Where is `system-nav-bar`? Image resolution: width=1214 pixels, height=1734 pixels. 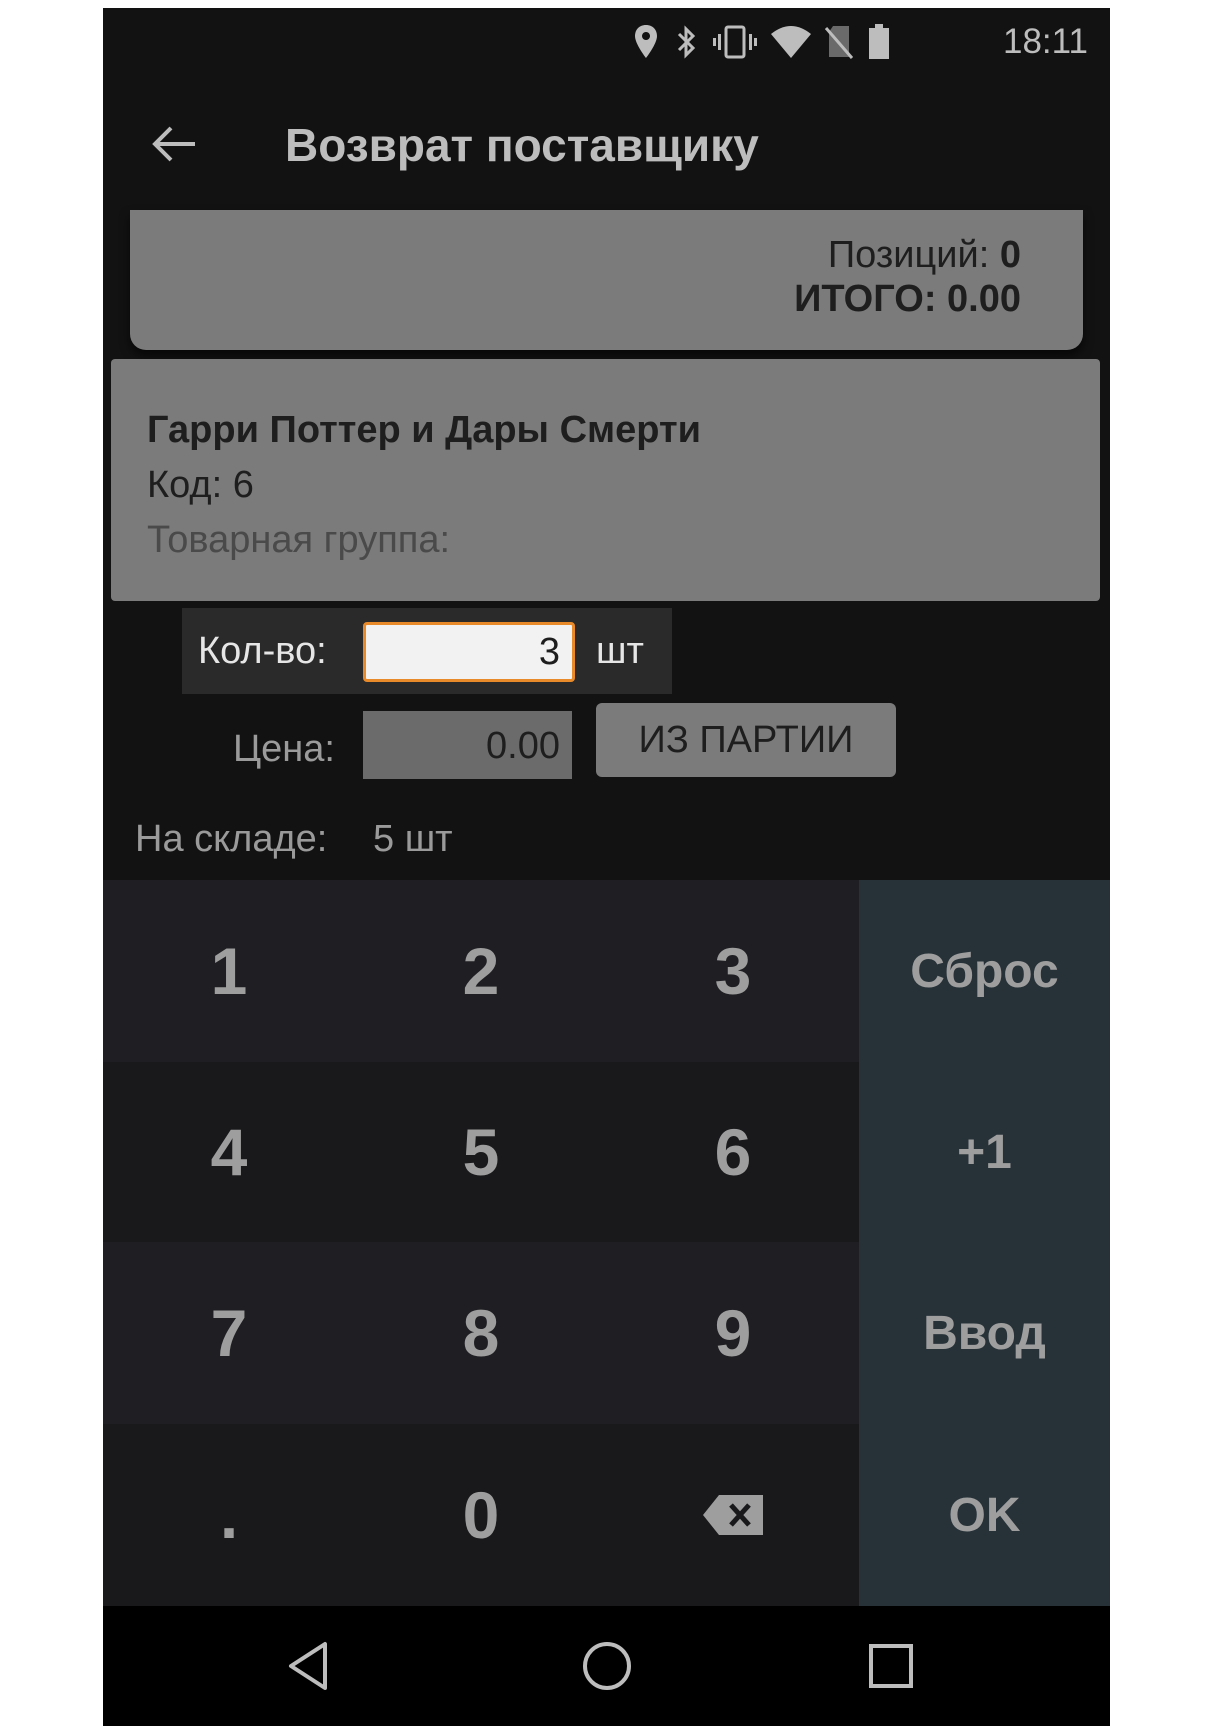 system-nav-bar is located at coordinates (606, 1666).